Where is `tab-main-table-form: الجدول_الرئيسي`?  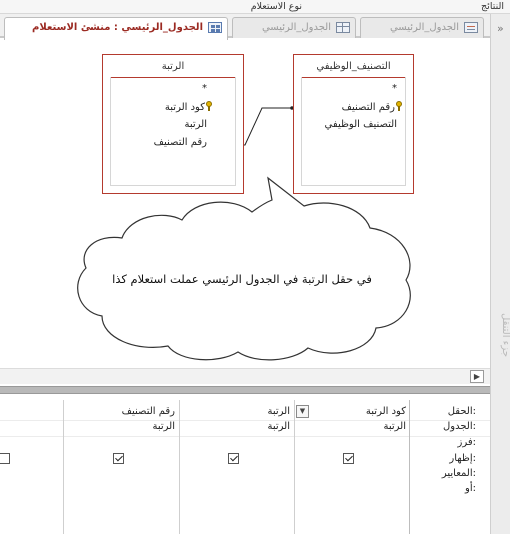
tab-main-table-form: الجدول_الرئيسي is located at coordinates (422, 27).